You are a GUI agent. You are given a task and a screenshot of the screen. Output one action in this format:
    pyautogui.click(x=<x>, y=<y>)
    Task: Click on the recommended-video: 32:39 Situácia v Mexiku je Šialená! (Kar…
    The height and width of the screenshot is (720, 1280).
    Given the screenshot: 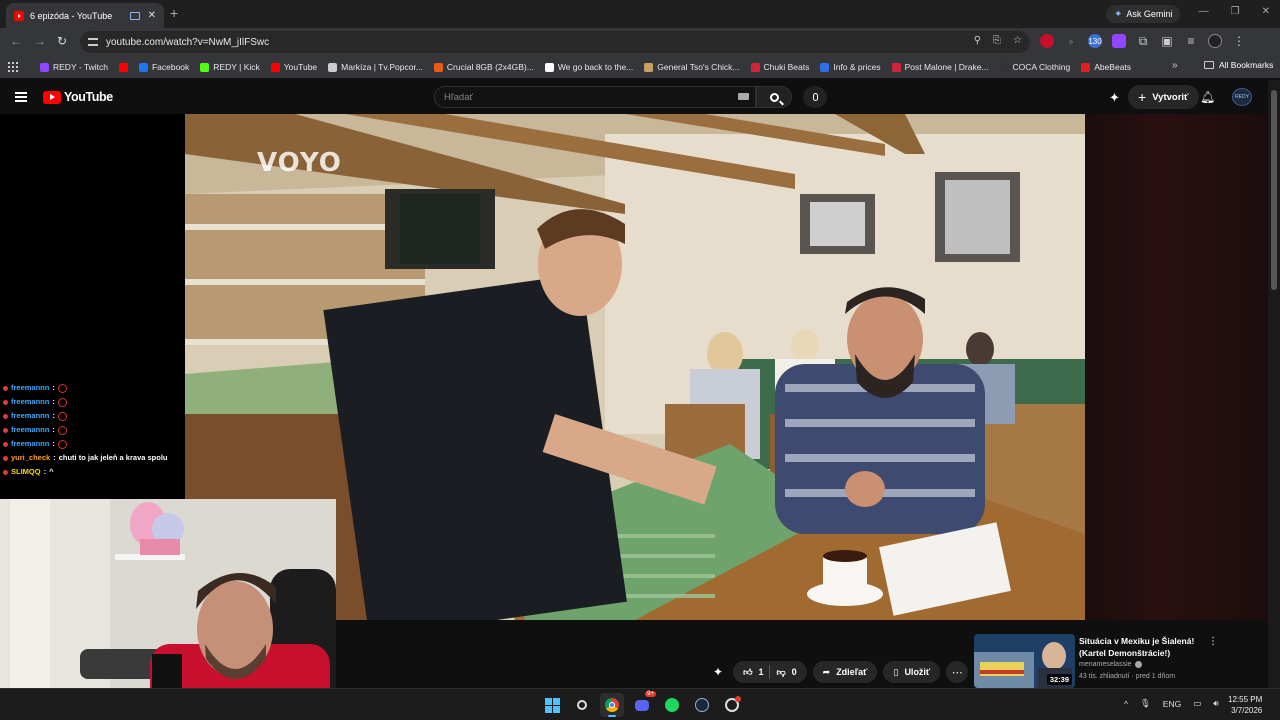 What is the action you would take?
    pyautogui.click(x=1099, y=661)
    